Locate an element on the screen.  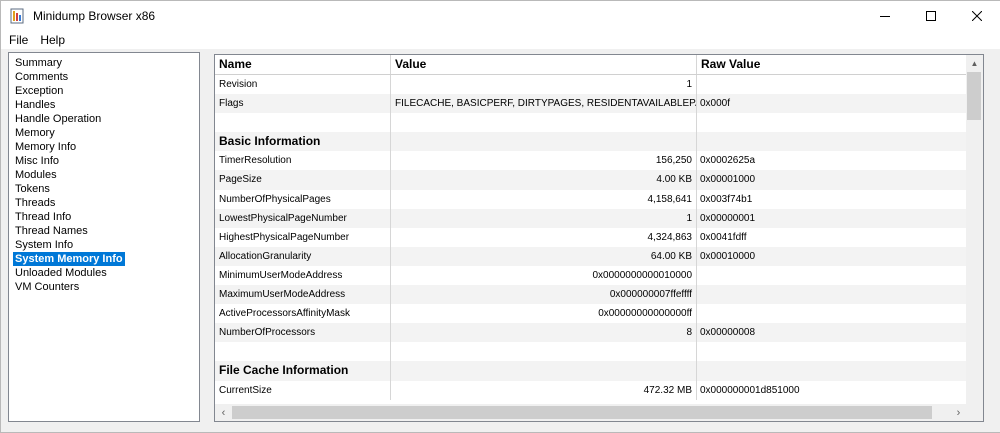
cell-raw-value: 0x003f74b1 is located at coordinates (726, 199).